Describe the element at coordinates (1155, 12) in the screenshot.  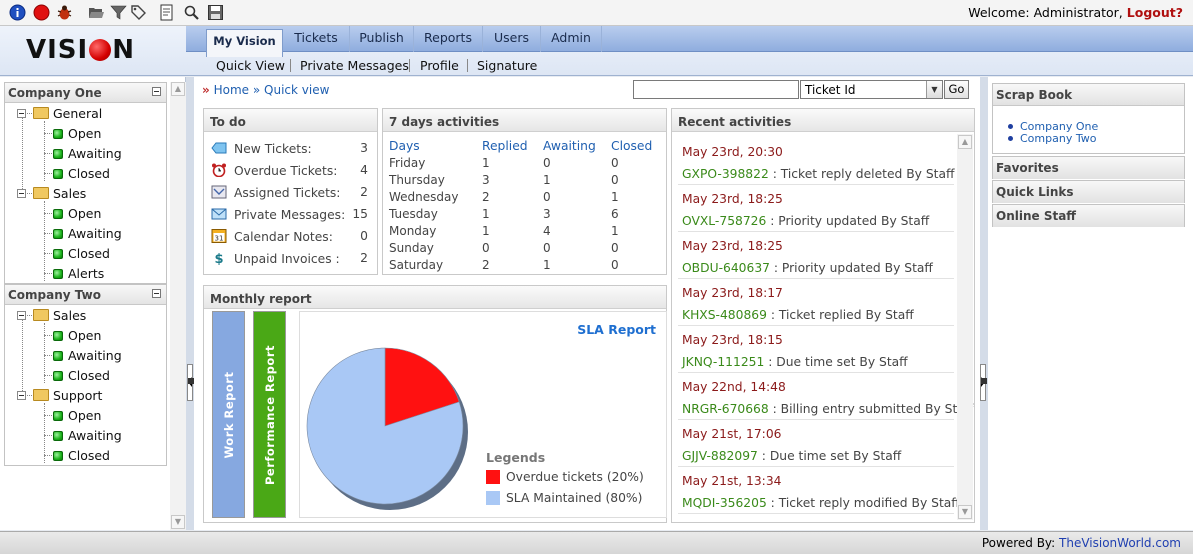
I see `logout-link: Logout?` at that location.